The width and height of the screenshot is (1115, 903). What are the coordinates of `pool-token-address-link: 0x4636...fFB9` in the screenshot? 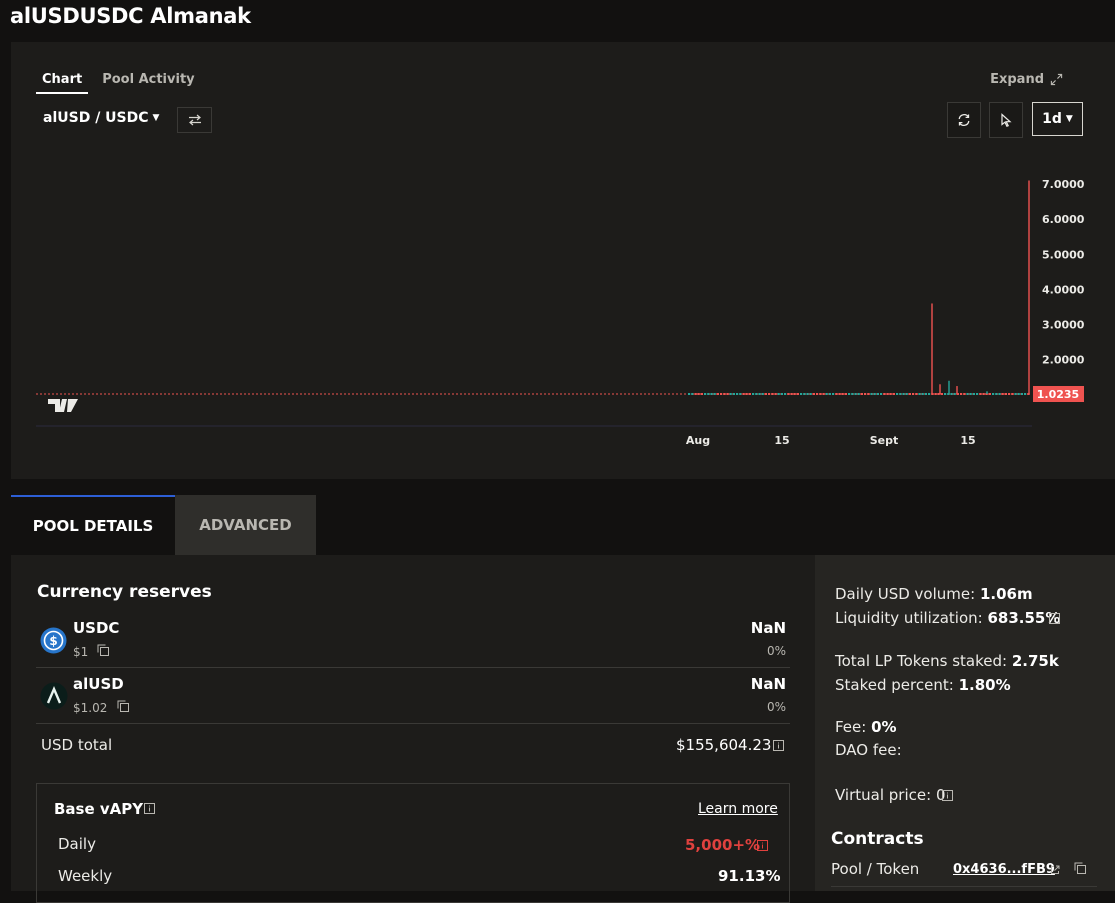 It's located at (1004, 869).